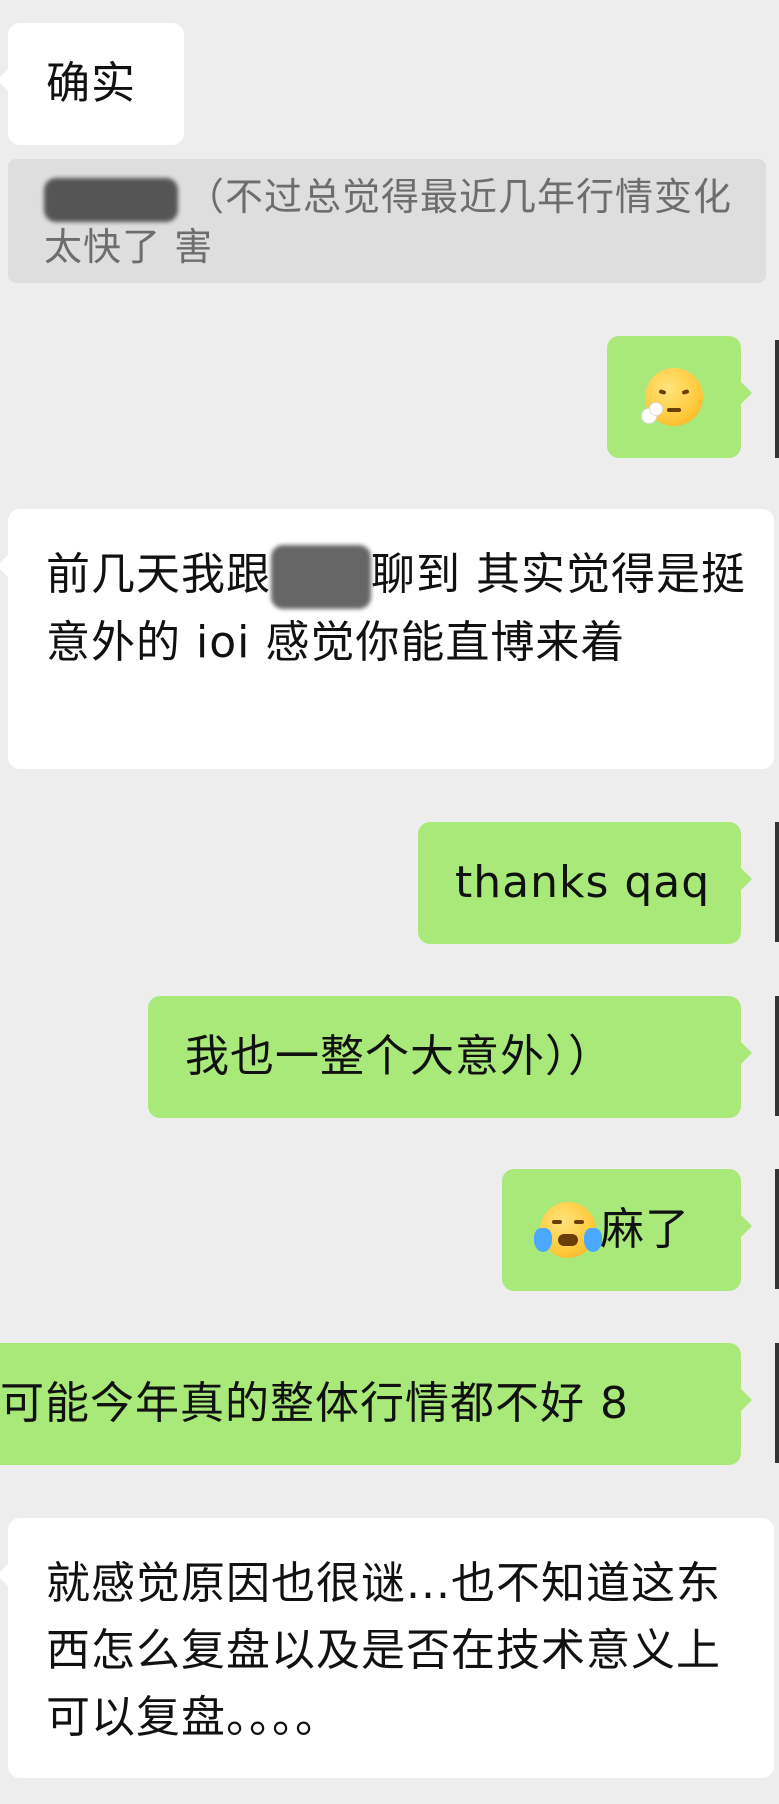 The height and width of the screenshot is (1804, 779). Describe the element at coordinates (672, 397) in the screenshot. I see `exhale-face-emoji` at that location.